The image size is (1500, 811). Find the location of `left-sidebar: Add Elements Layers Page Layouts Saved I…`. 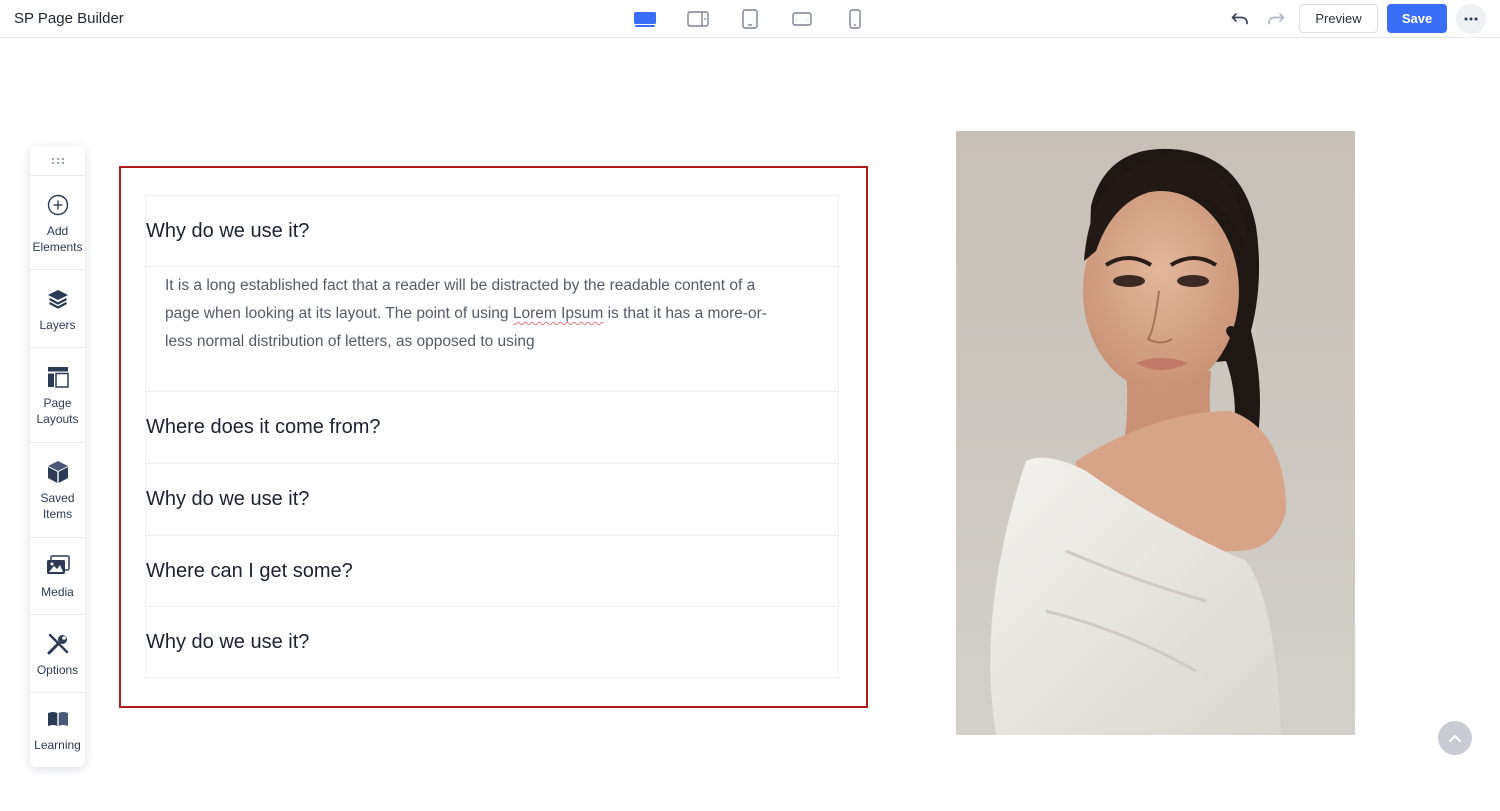

left-sidebar: Add Elements Layers Page Layouts Saved I… is located at coordinates (57, 456).